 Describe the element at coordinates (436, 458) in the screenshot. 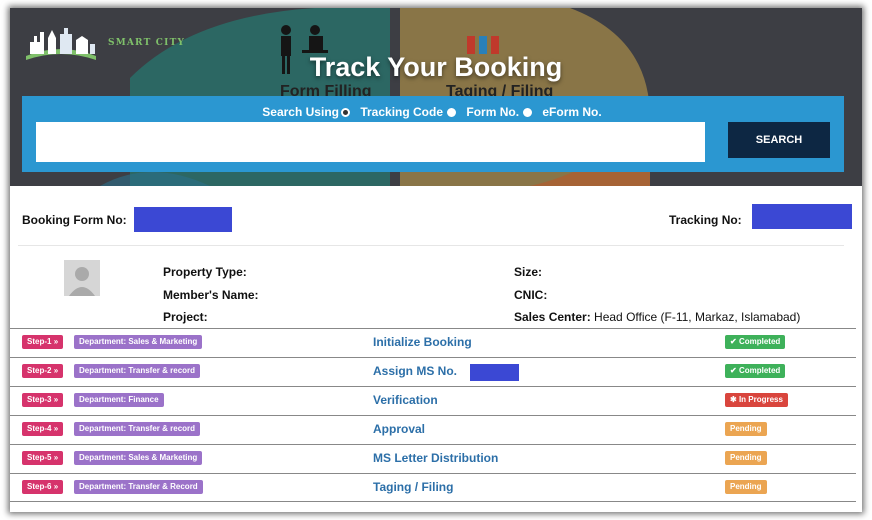

I see `step-title: MS Letter Distribution` at that location.